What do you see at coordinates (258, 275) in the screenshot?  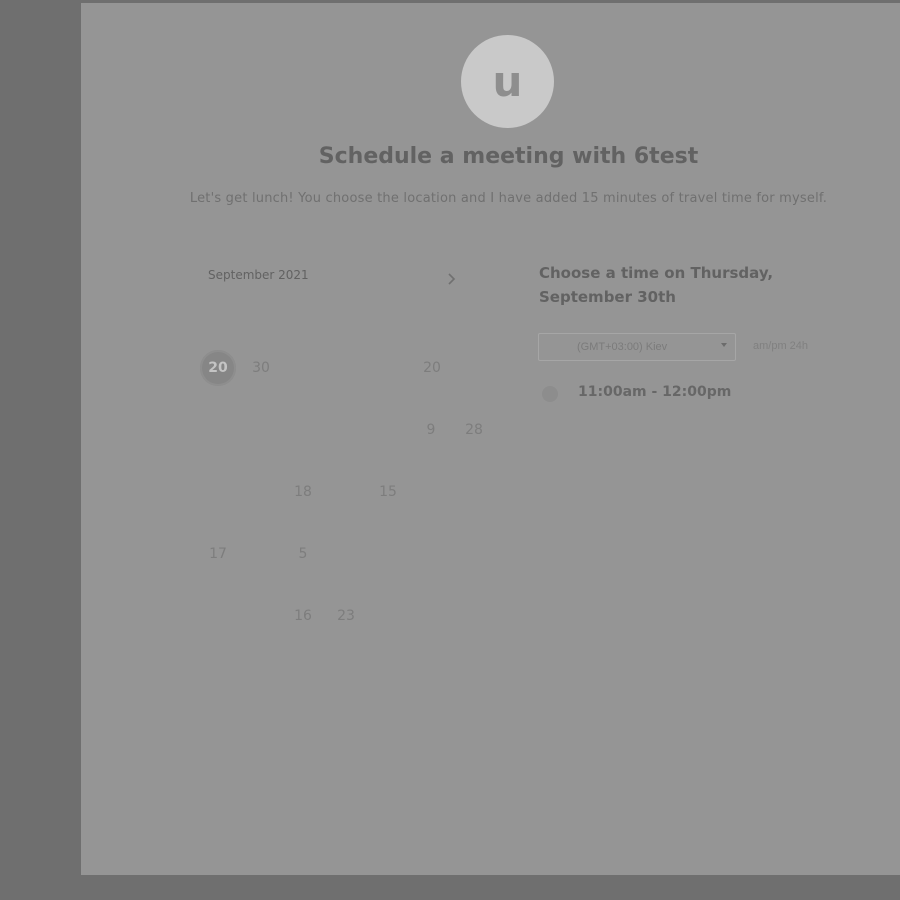 I see `calendar-month-label: September 2021` at bounding box center [258, 275].